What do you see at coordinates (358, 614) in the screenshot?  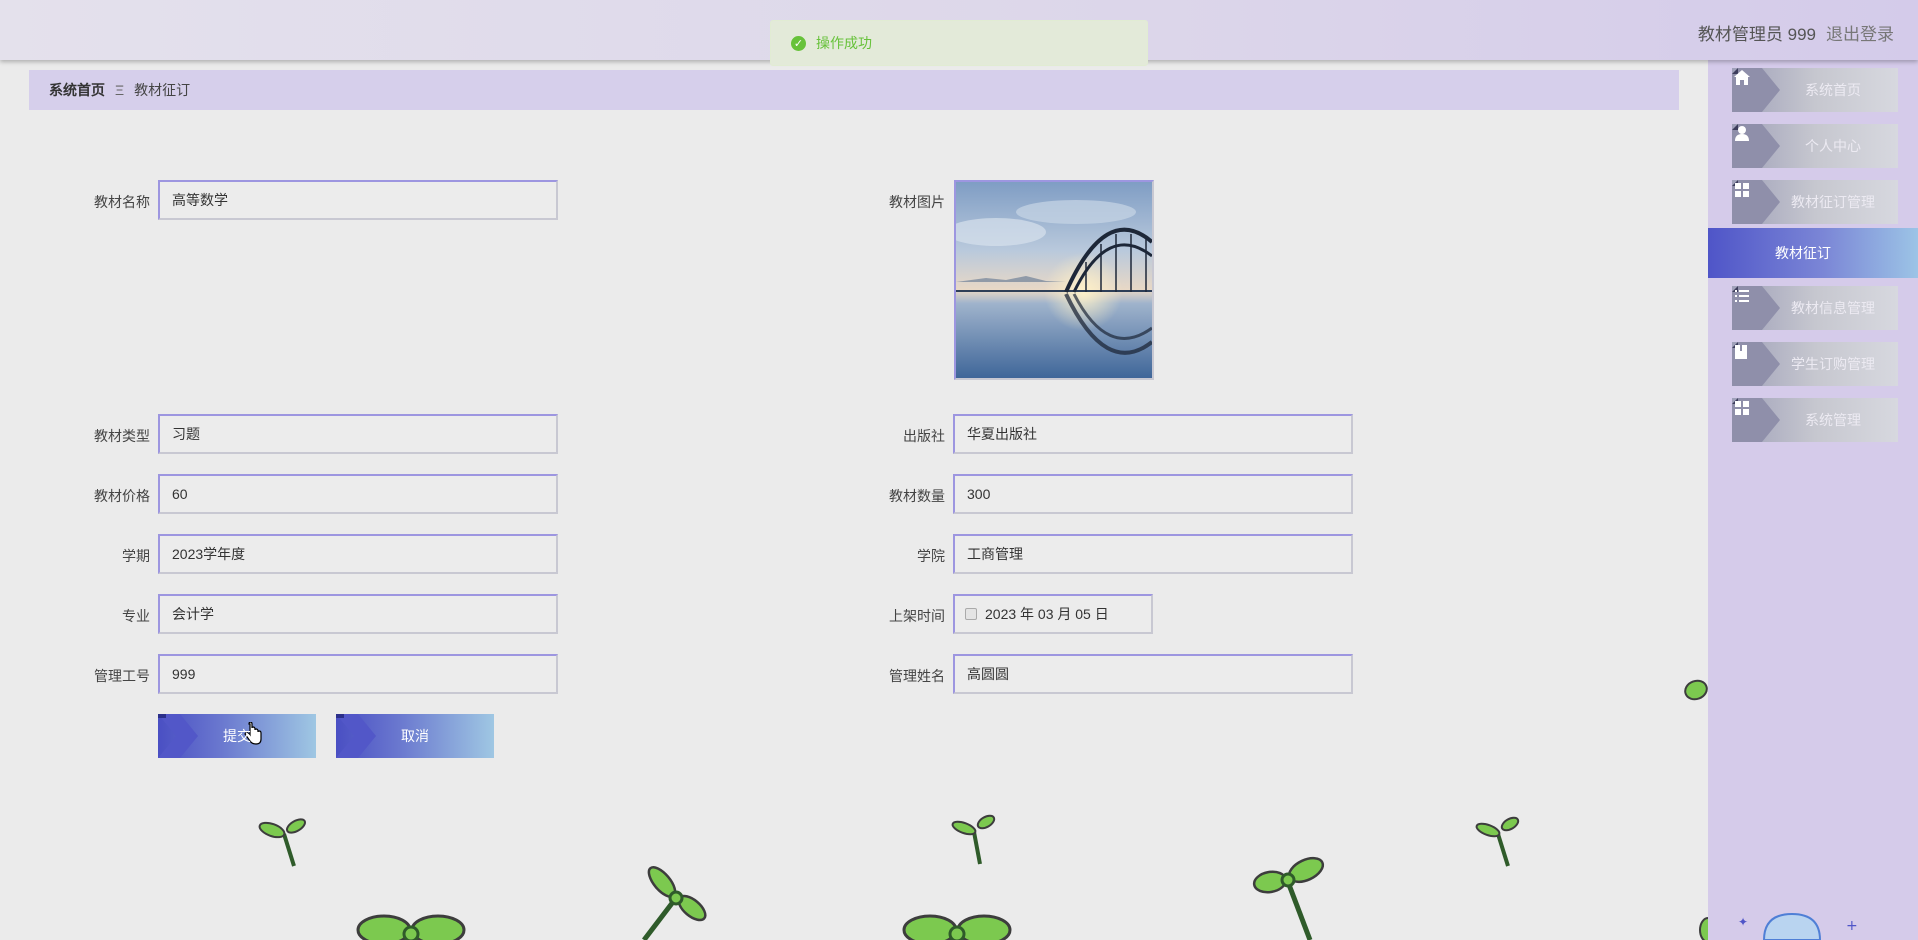 I see `major-input` at bounding box center [358, 614].